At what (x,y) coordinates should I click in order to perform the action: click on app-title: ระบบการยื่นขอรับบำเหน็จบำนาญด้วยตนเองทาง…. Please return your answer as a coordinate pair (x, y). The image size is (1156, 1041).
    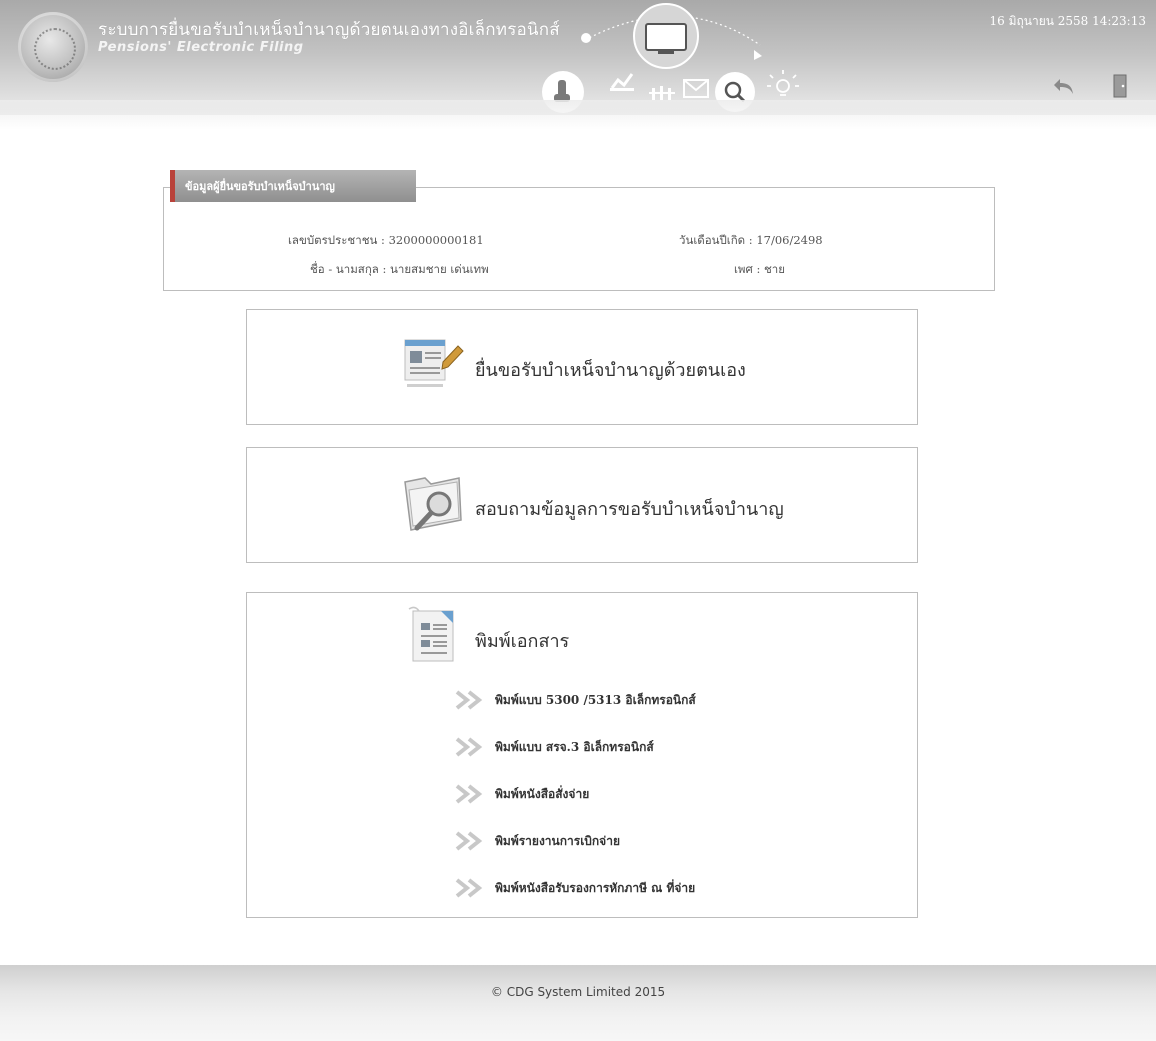
    Looking at the image, I should click on (329, 30).